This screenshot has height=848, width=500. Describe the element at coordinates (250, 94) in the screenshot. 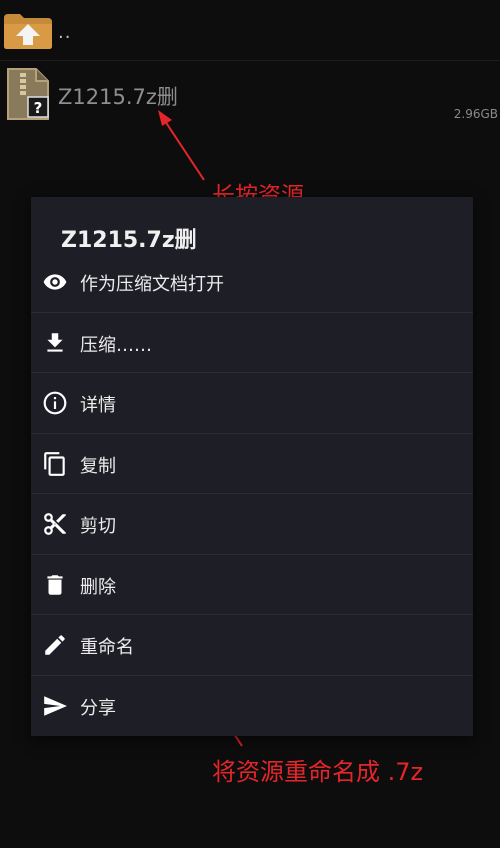

I see `file-row: ? Z1215.7z删 2.96GB` at that location.